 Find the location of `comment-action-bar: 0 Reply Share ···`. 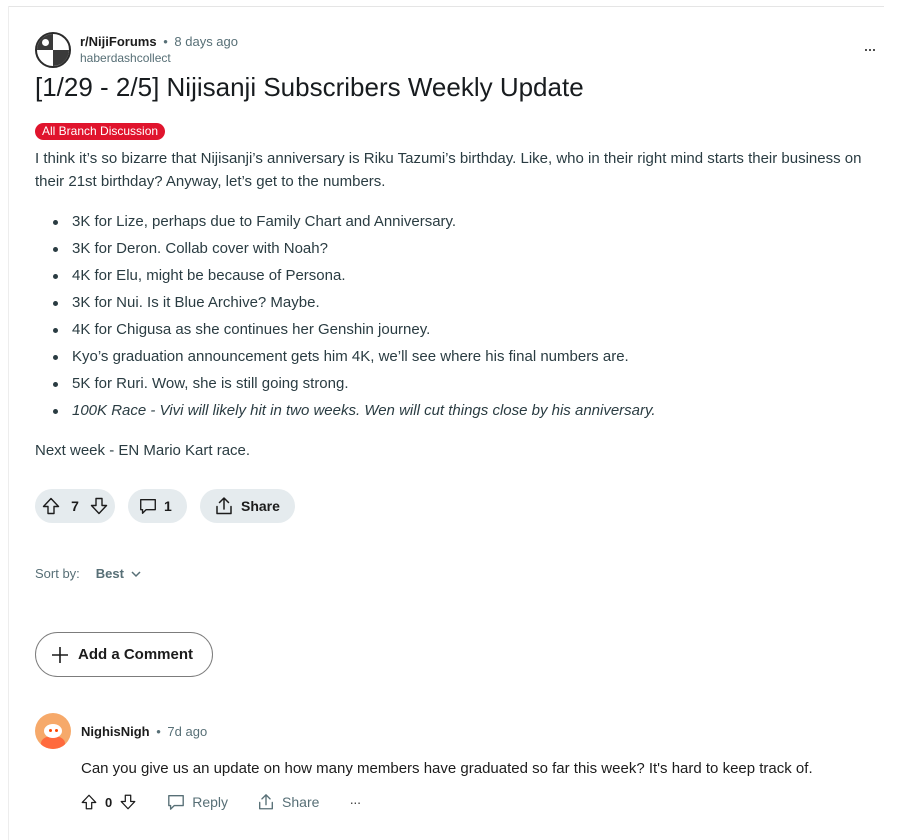

comment-action-bar: 0 Reply Share ··· is located at coordinates (220, 802).